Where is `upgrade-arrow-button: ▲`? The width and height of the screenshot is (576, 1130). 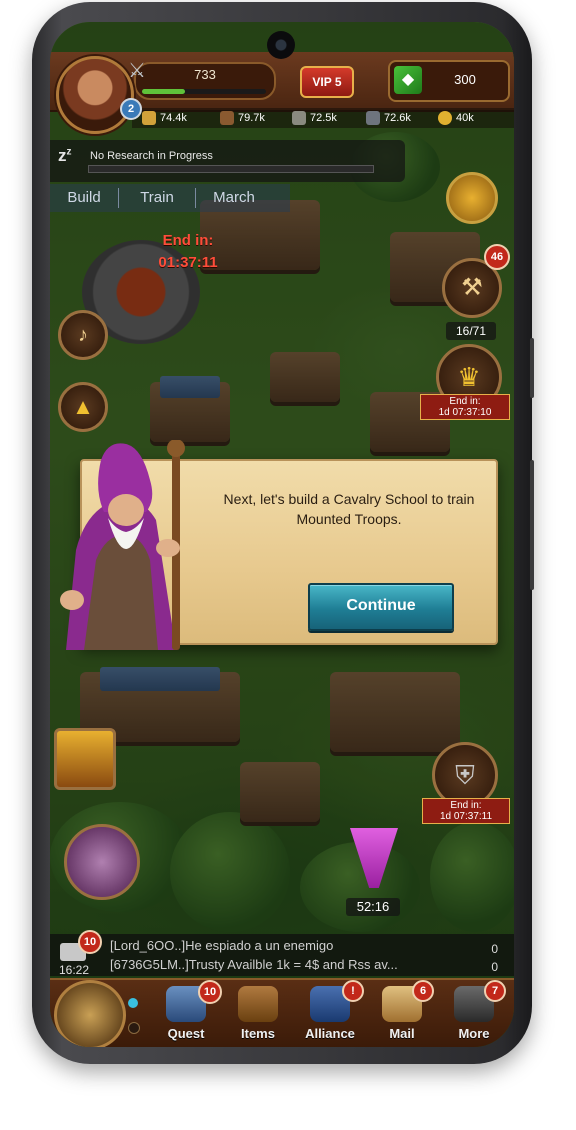 upgrade-arrow-button: ▲ is located at coordinates (83, 407).